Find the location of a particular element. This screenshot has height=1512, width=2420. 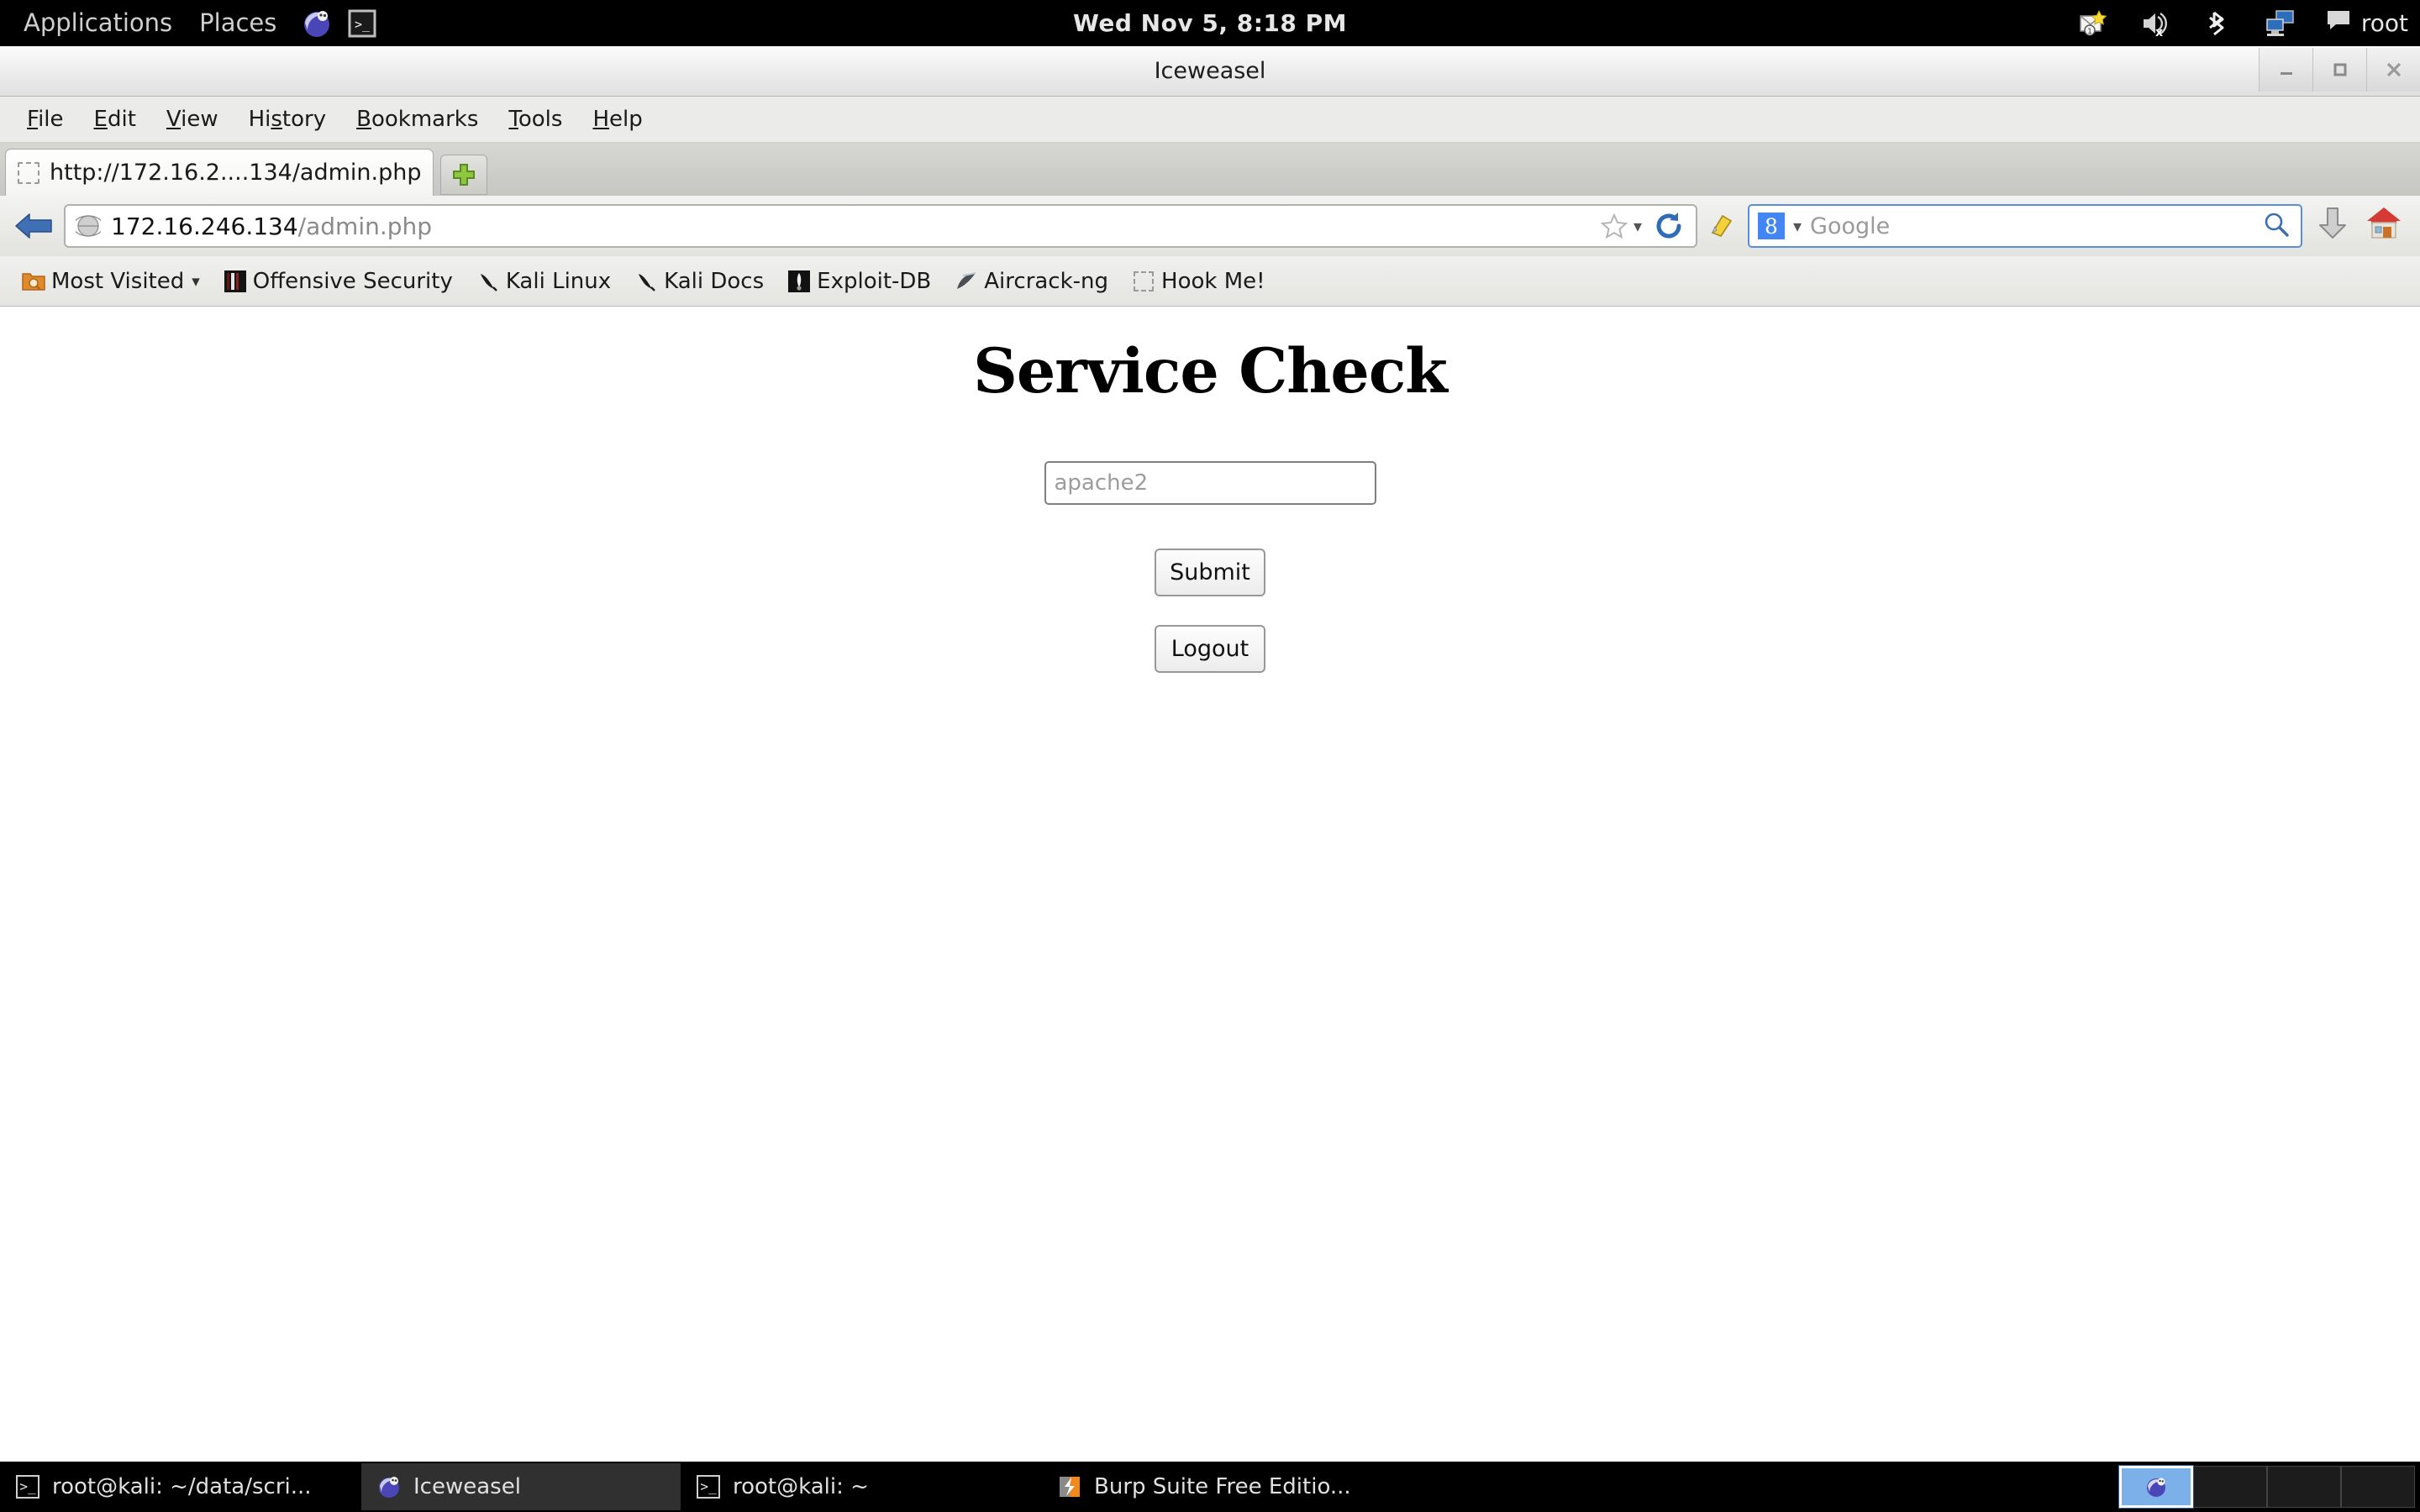

submit-button: Submit is located at coordinates (1210, 572).